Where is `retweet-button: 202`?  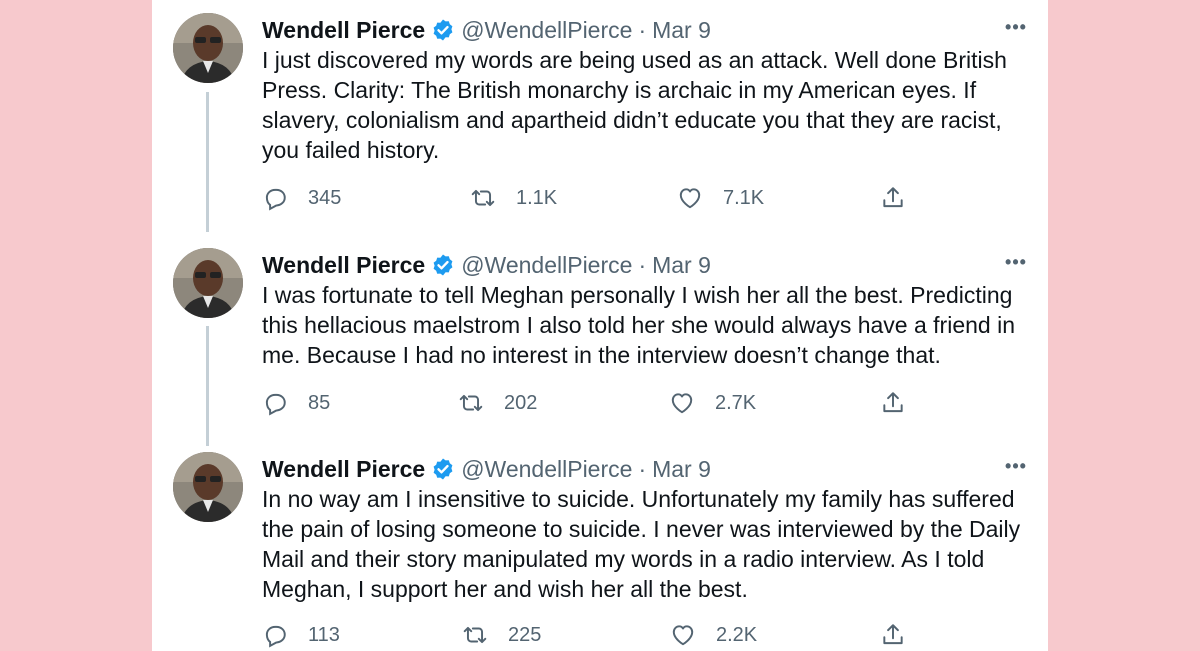 retweet-button: 202 is located at coordinates (497, 403).